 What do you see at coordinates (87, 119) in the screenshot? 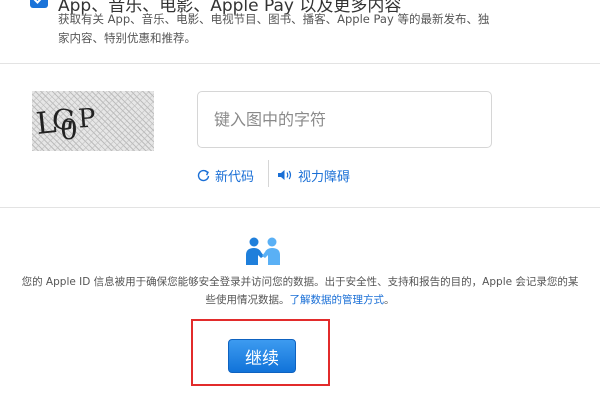
I see `svg-text: P` at bounding box center [87, 119].